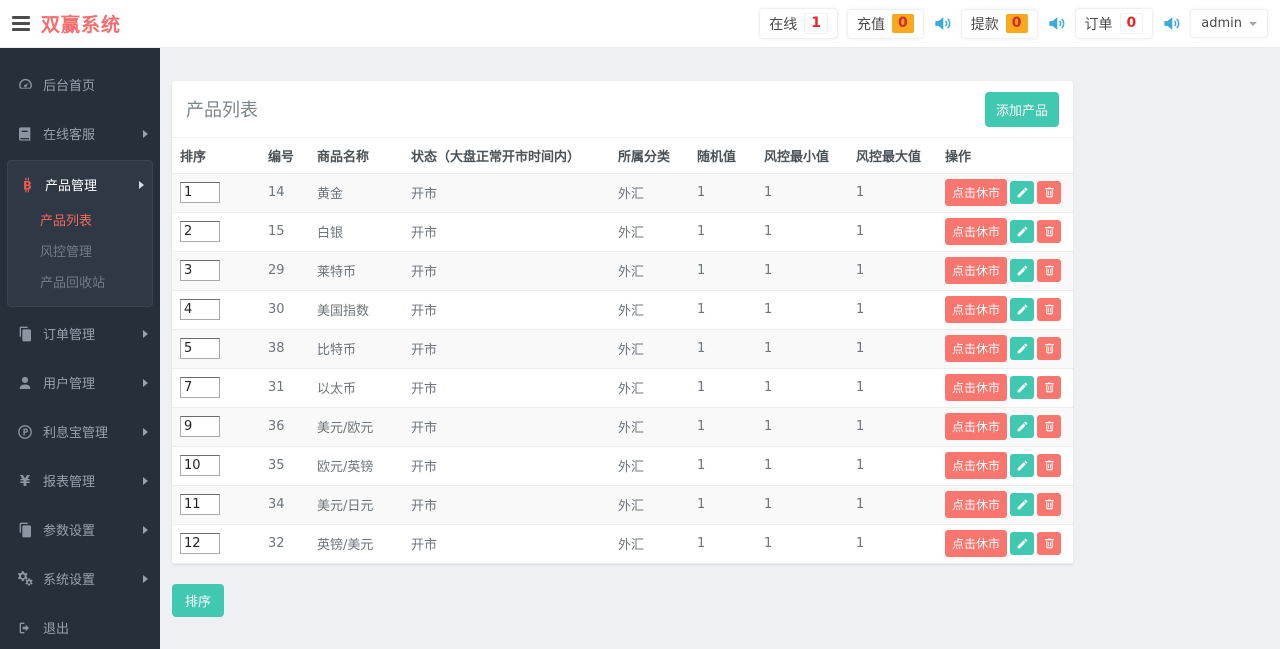 Image resolution: width=1280 pixels, height=649 pixels. What do you see at coordinates (80, 578) in the screenshot?
I see `sidebar-item-system-settings: 系统设置` at bounding box center [80, 578].